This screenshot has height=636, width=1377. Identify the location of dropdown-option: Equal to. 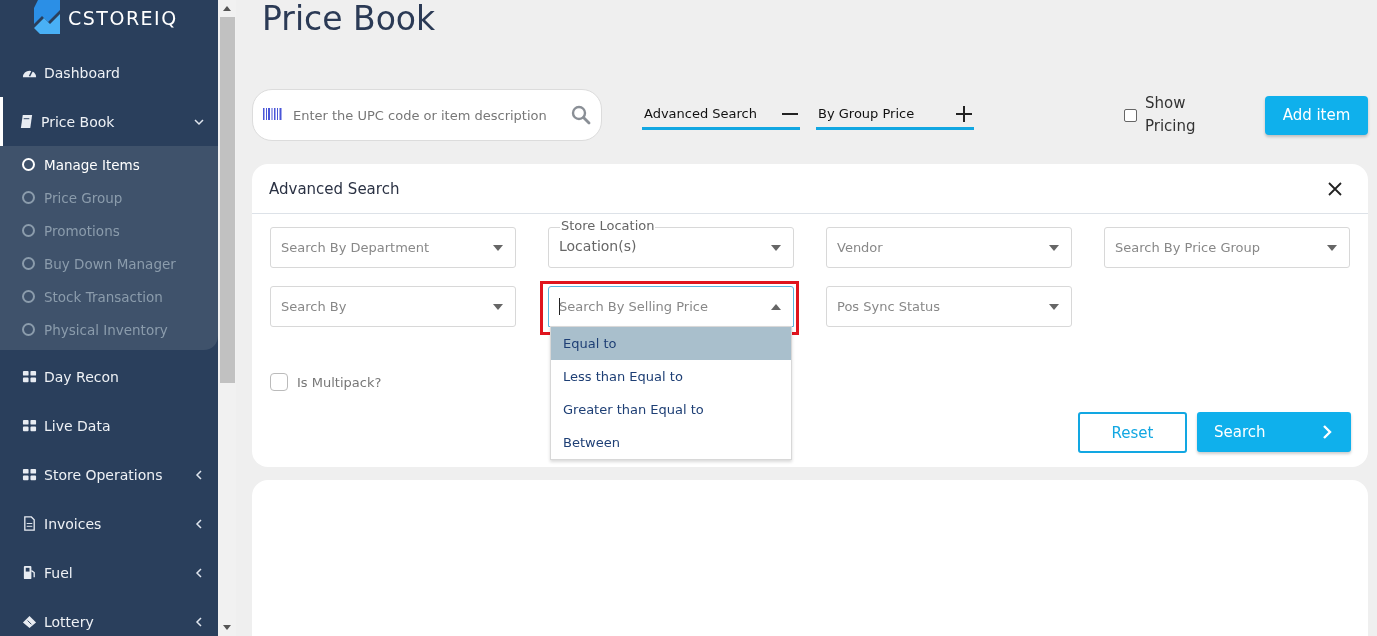
(671, 343).